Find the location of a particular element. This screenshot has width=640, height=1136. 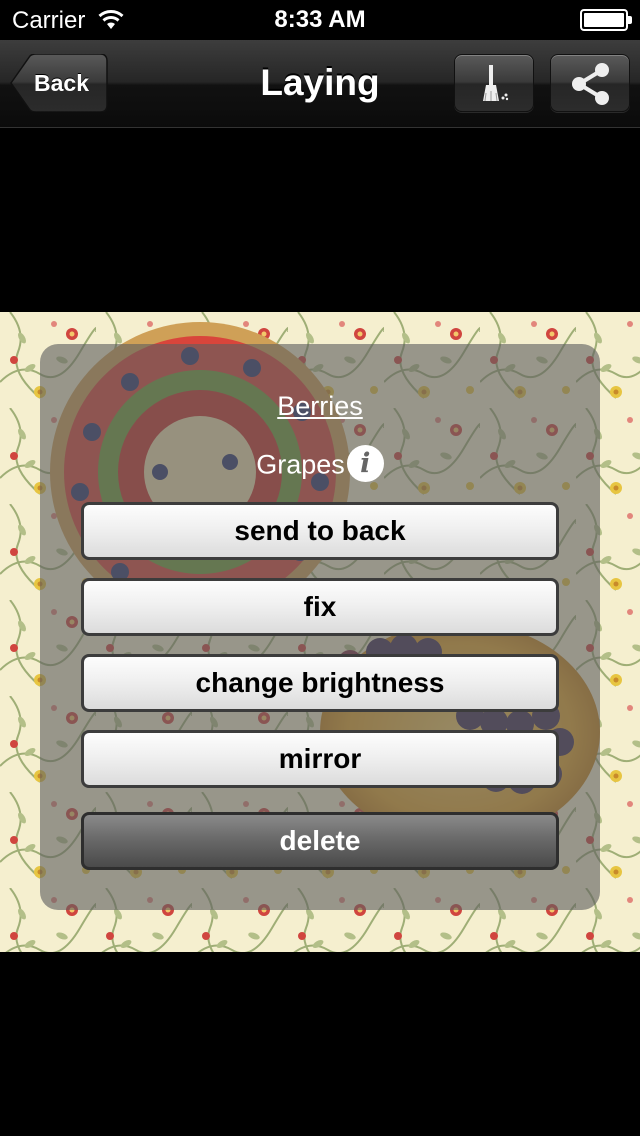

fix-button: fix is located at coordinates (320, 607).